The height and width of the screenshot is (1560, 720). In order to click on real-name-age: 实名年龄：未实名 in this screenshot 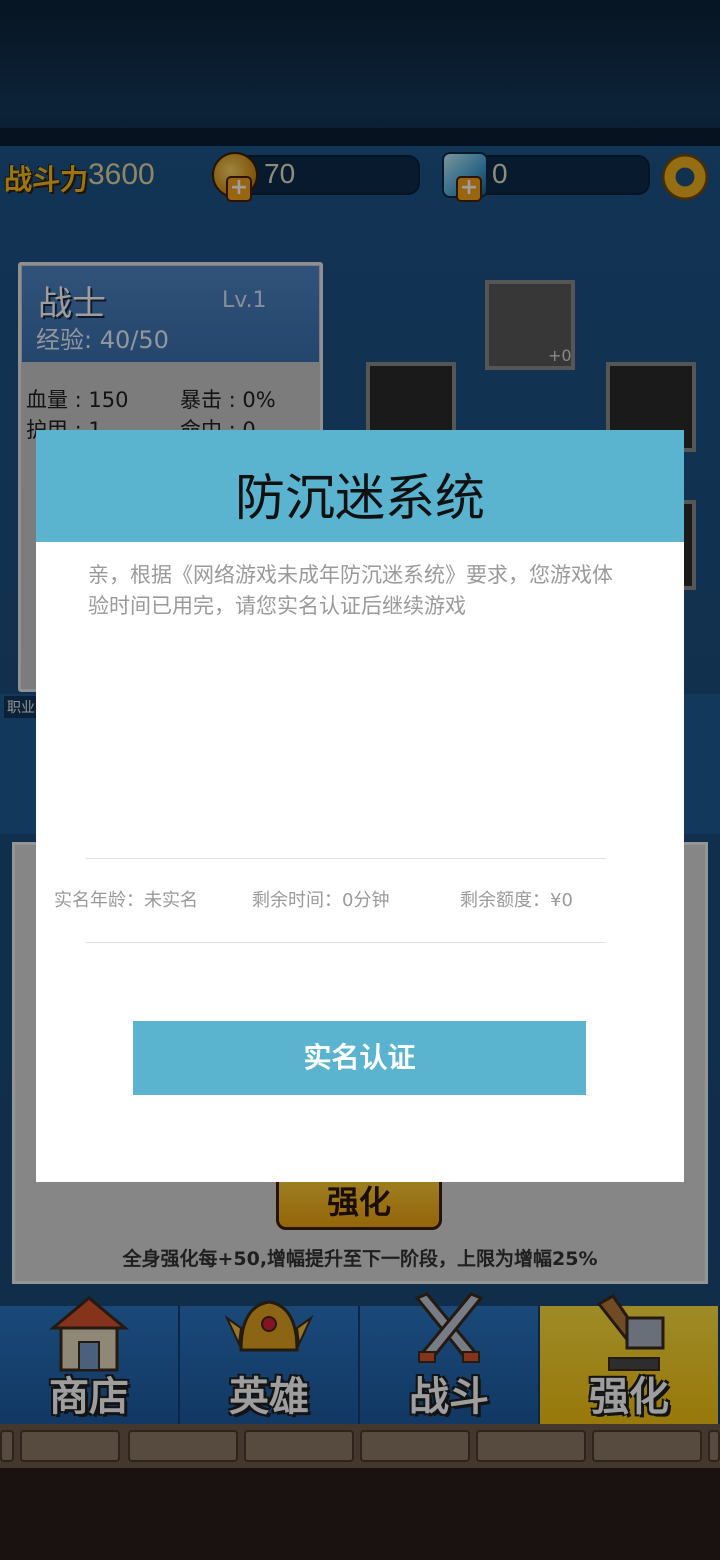, I will do `click(126, 900)`.